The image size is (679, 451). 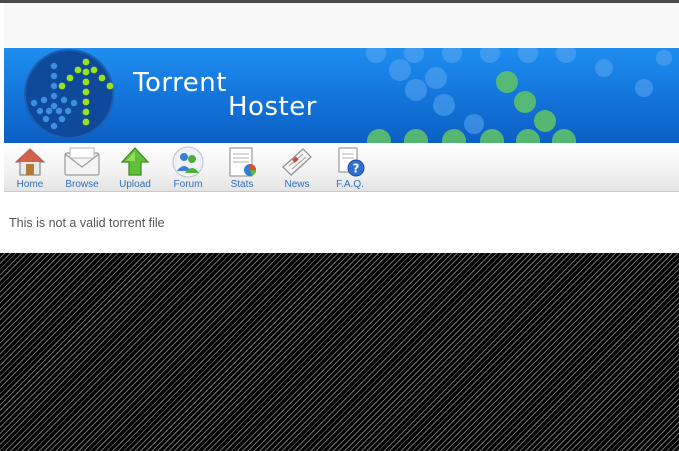 I want to click on nav-label-forum: Forum, so click(x=188, y=184).